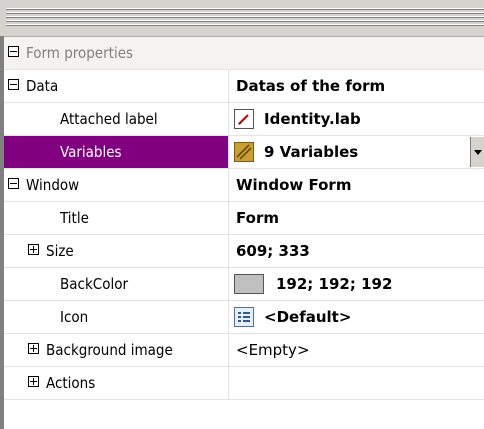 This screenshot has width=484, height=429. I want to click on category-window-value: Window Form, so click(294, 185).